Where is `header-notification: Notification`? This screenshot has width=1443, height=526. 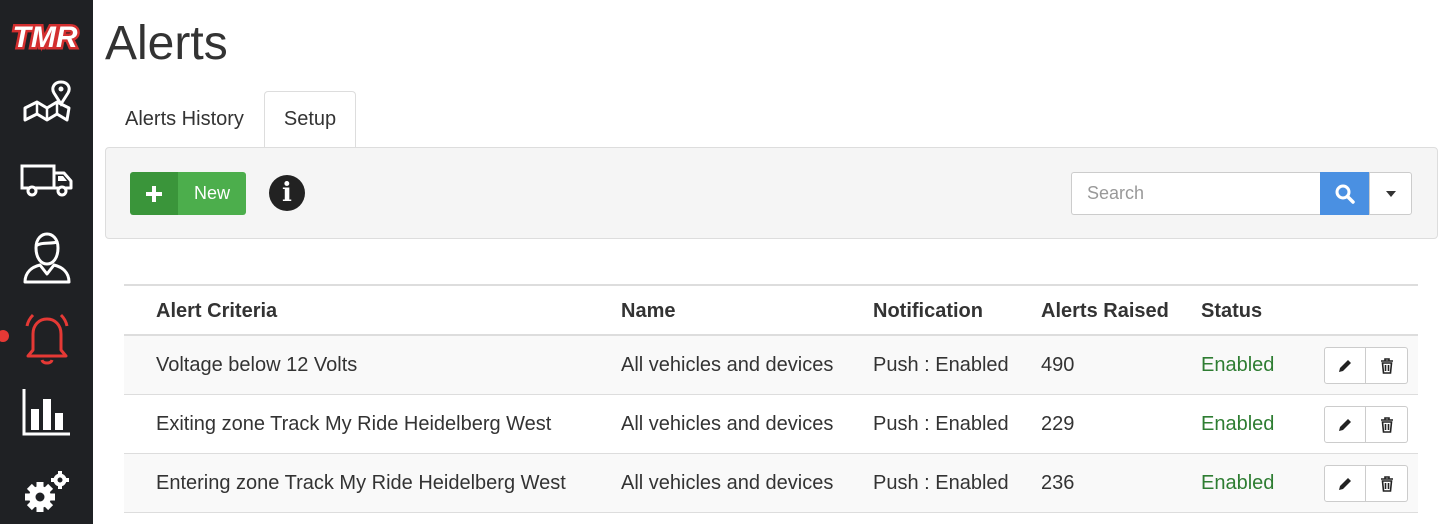 header-notification: Notification is located at coordinates (928, 311).